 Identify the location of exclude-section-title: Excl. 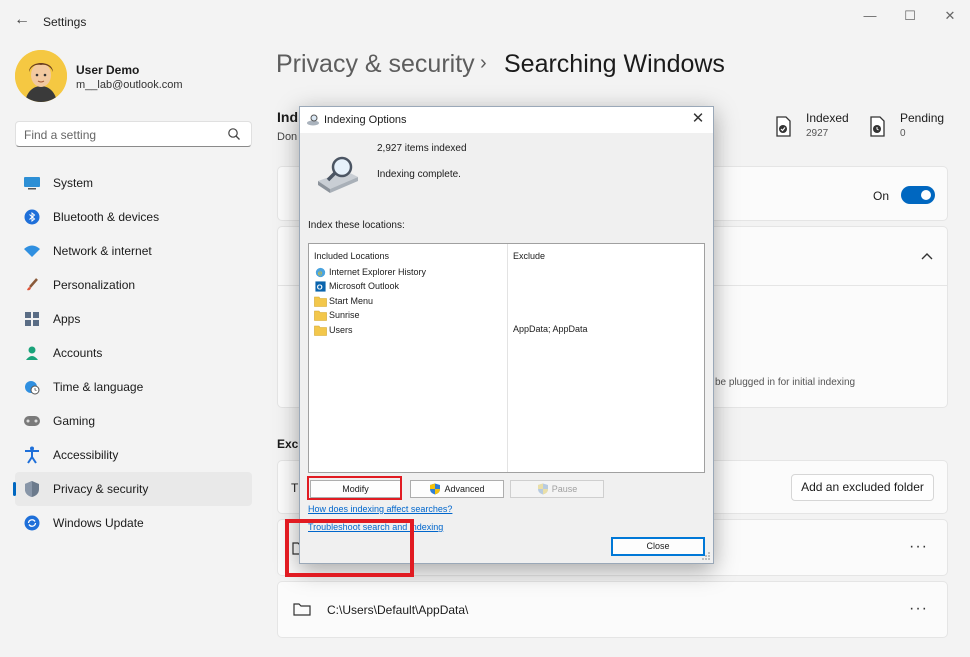
(289, 444).